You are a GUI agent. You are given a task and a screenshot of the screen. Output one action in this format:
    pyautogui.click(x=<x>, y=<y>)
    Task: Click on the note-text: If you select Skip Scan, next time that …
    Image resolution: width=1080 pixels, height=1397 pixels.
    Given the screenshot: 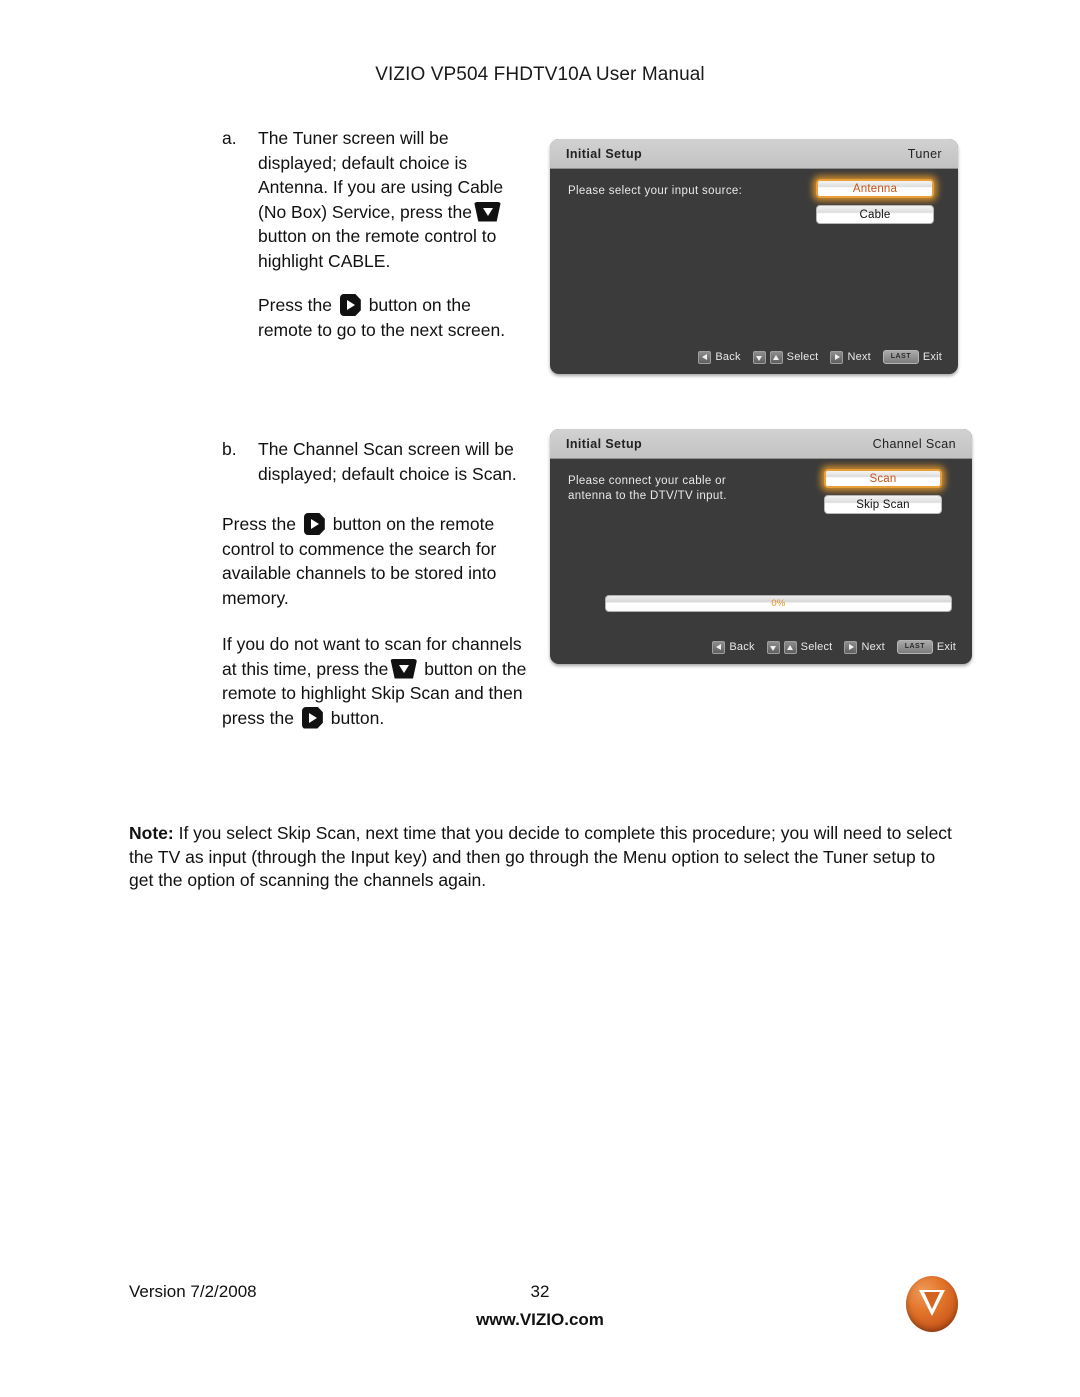 What is the action you would take?
    pyautogui.click(x=540, y=856)
    